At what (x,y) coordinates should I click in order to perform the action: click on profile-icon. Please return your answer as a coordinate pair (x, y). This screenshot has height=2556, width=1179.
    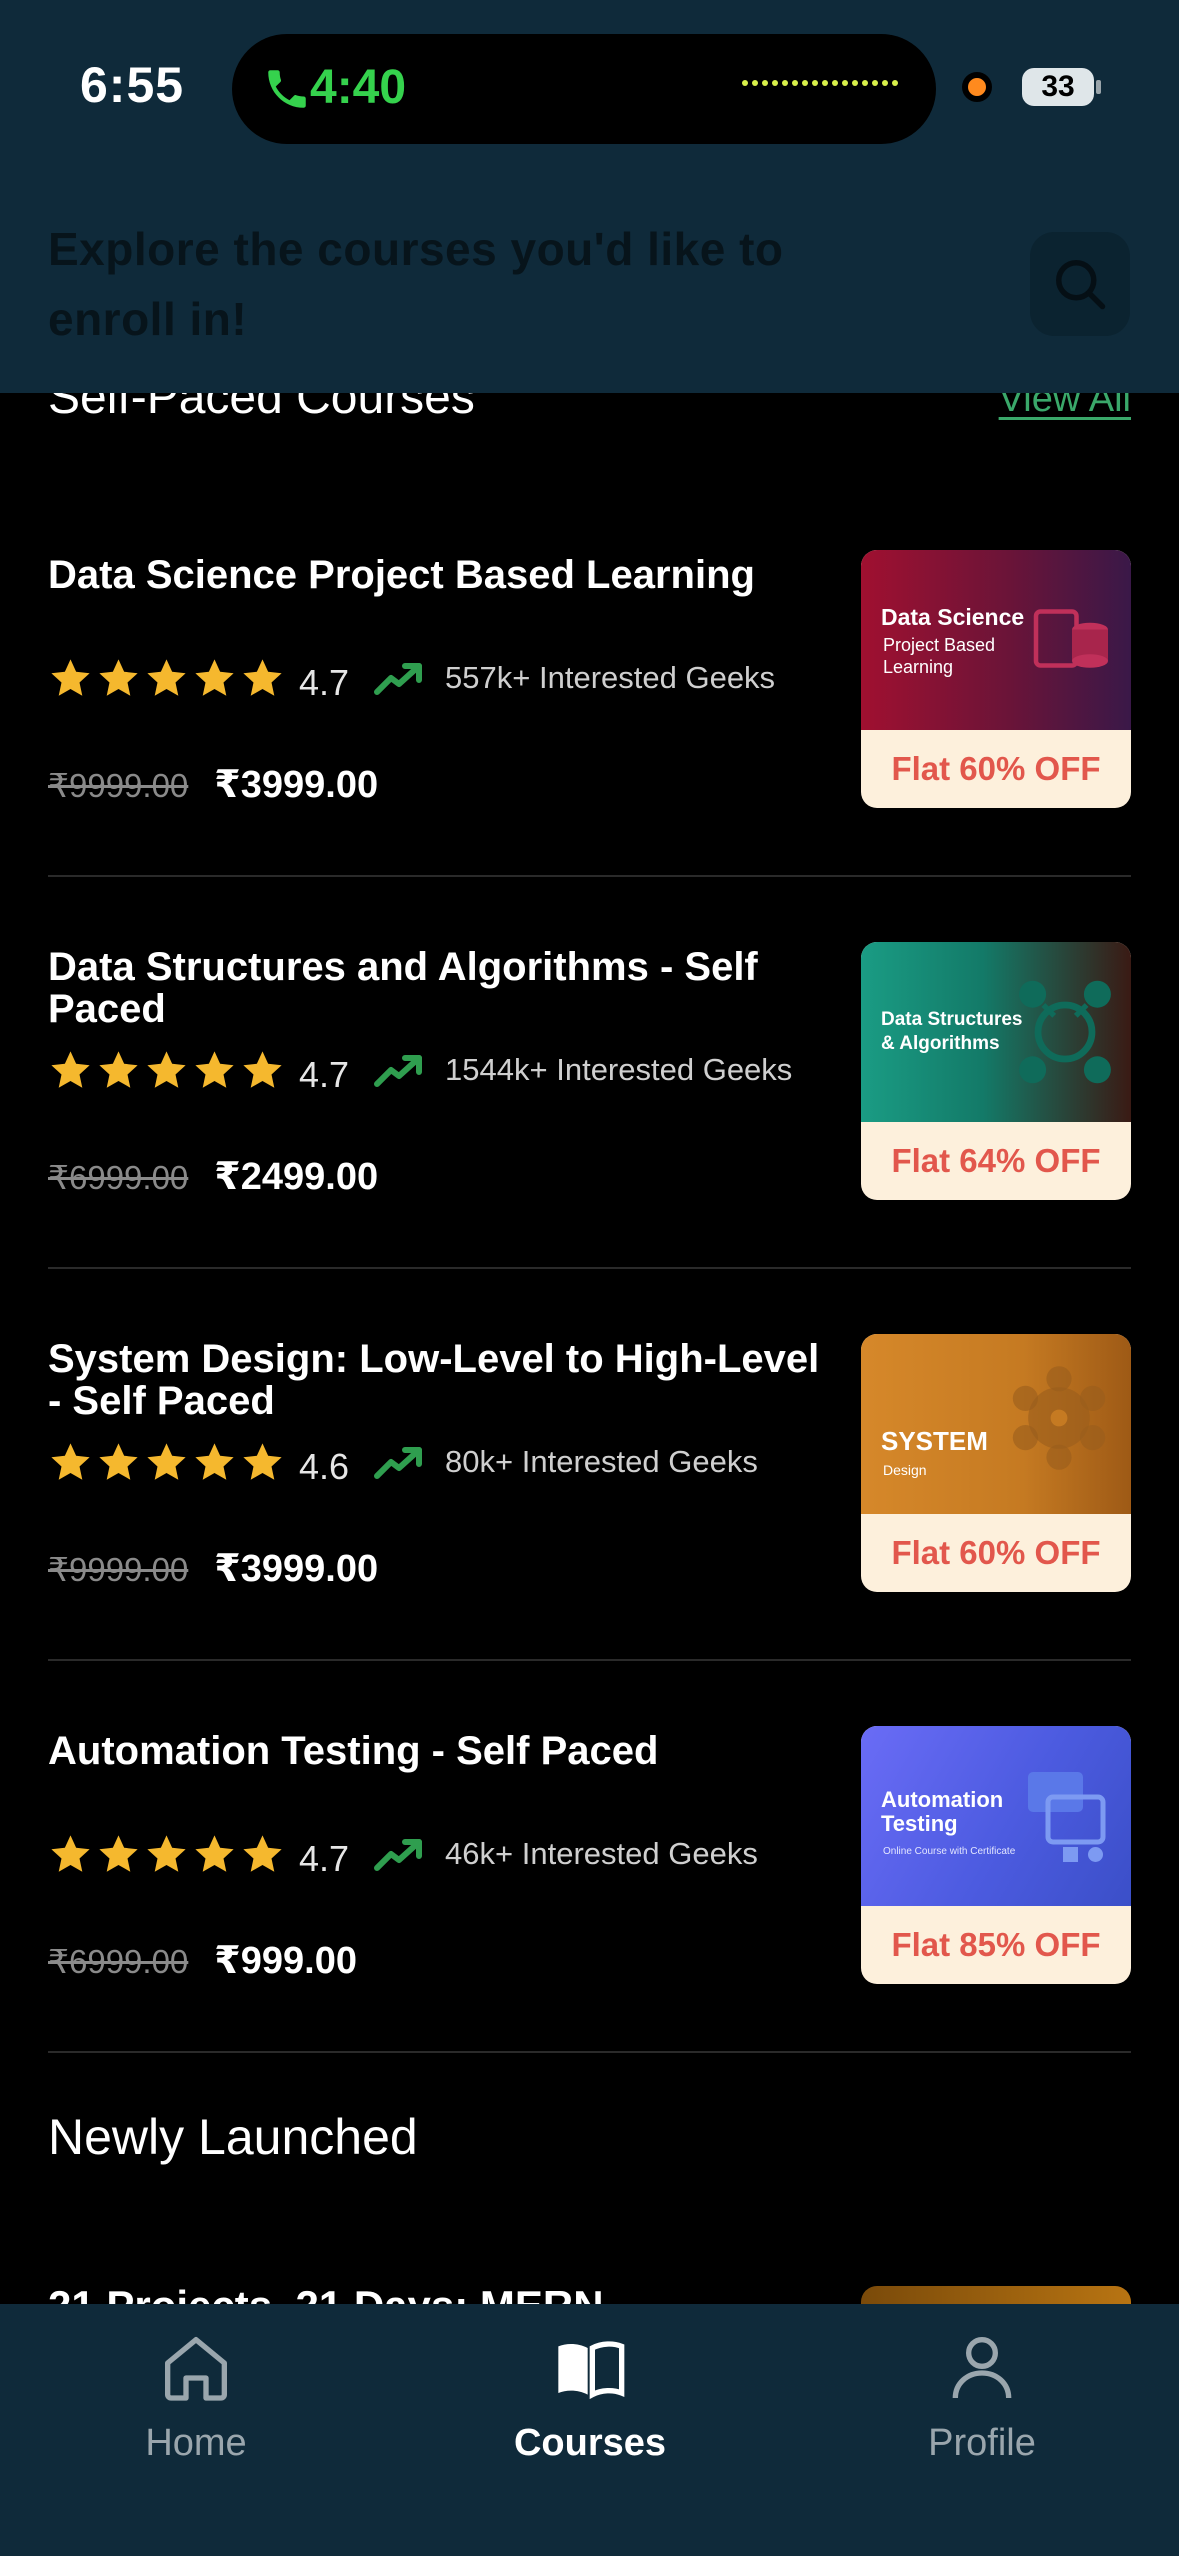
    Looking at the image, I should click on (982, 2368).